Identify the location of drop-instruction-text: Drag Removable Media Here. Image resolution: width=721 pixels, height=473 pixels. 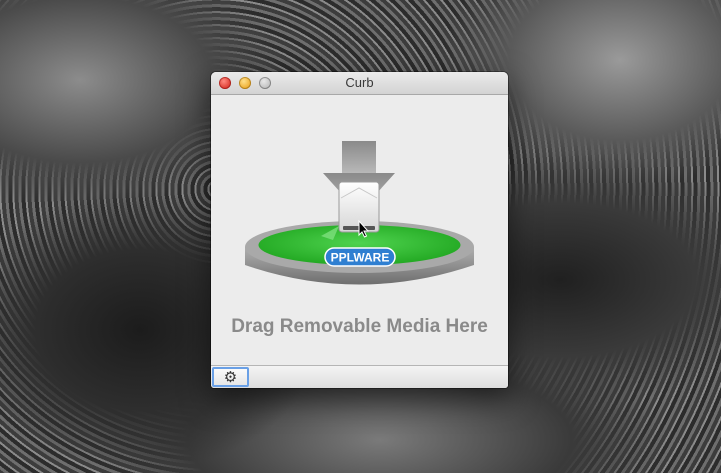
(359, 326).